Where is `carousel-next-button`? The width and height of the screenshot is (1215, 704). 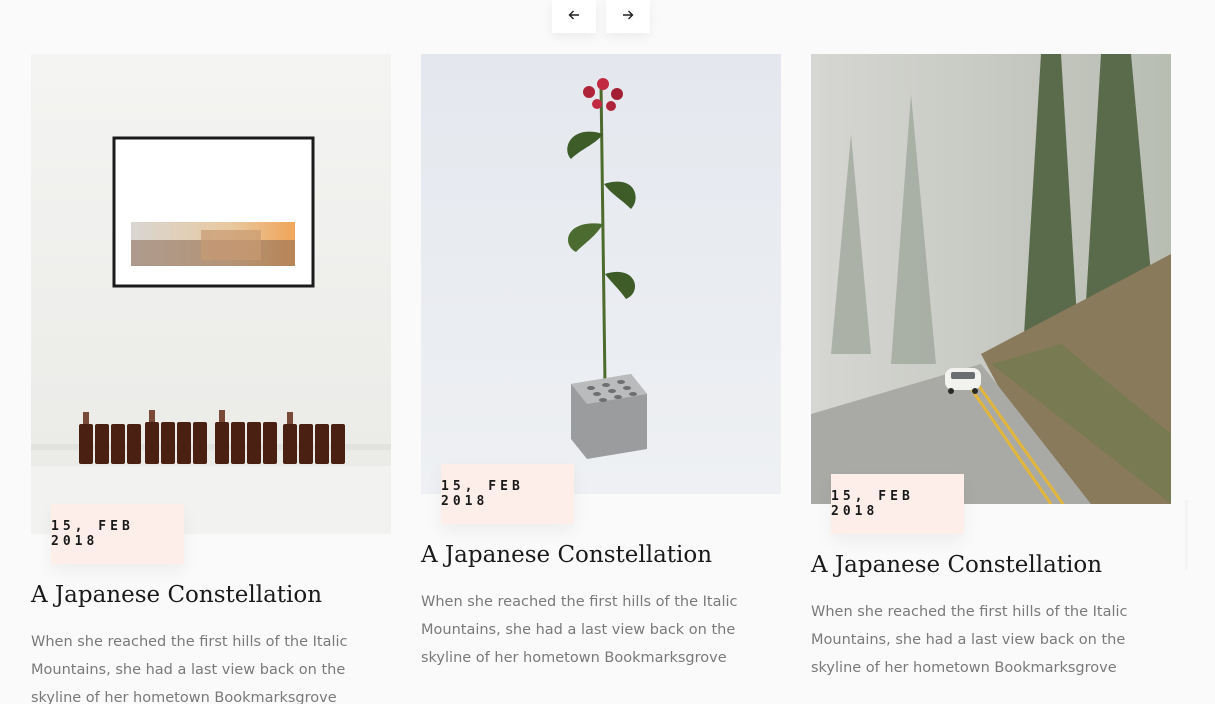
carousel-next-button is located at coordinates (628, 16).